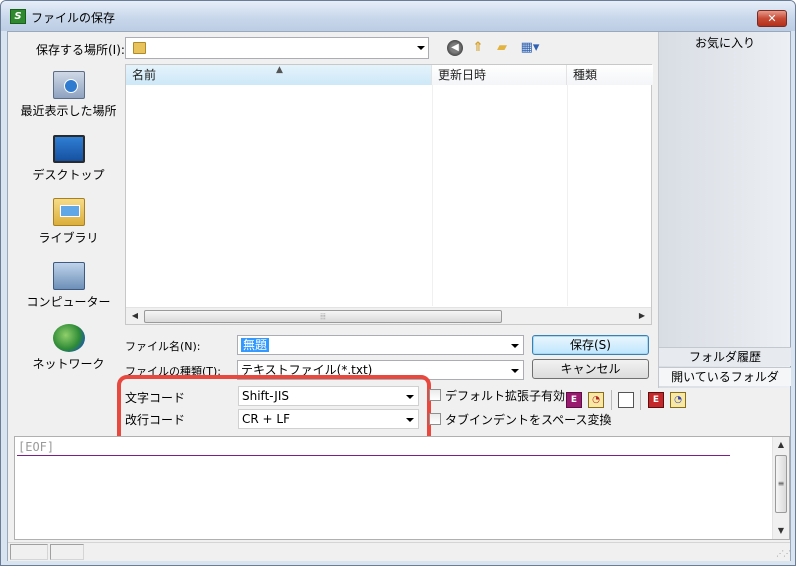 Image resolution: width=796 pixels, height=566 pixels. What do you see at coordinates (380, 345) in the screenshot?
I see `filename-field: 無題` at bounding box center [380, 345].